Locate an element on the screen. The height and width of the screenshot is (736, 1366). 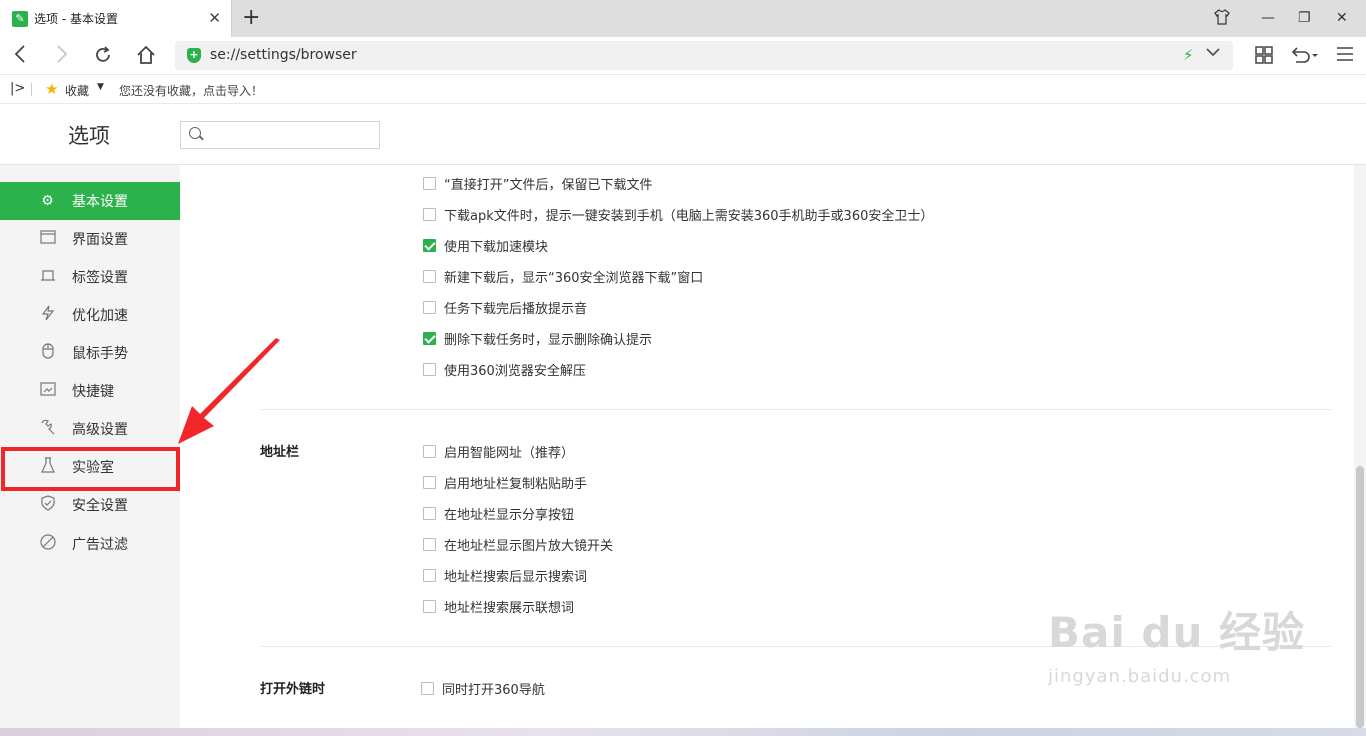
sidebar-item-label: 基本设置 is located at coordinates (100, 202).